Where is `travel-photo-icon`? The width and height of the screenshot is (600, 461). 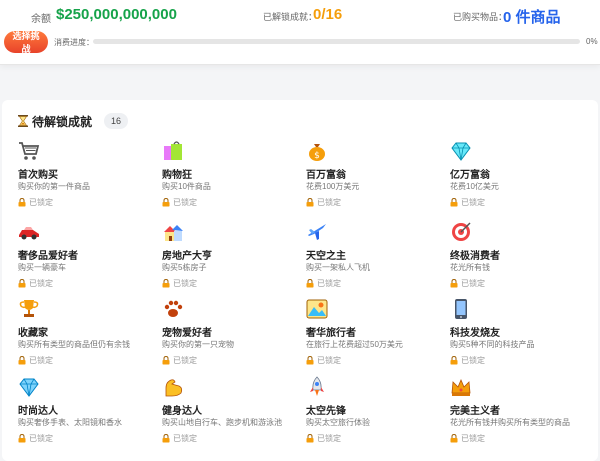 travel-photo-icon is located at coordinates (317, 309).